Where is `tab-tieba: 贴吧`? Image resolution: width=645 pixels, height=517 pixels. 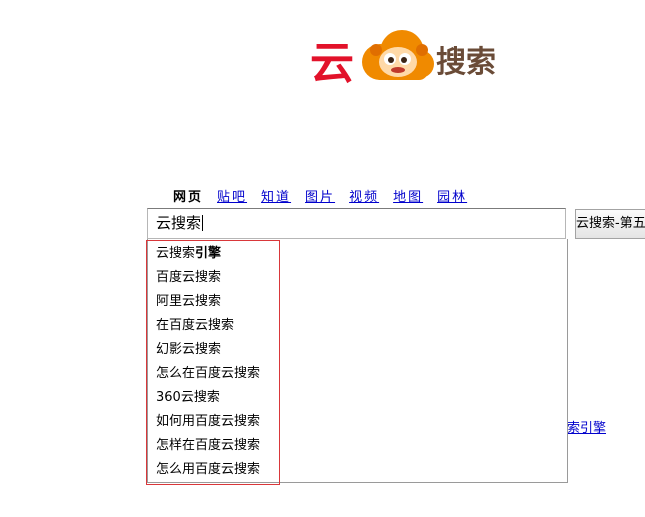 tab-tieba: 贴吧 is located at coordinates (232, 195).